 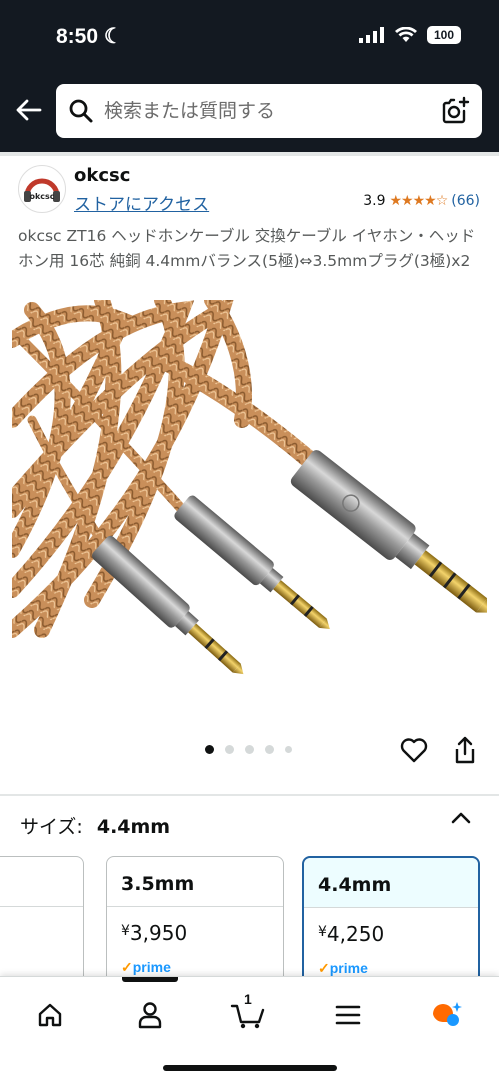 I want to click on size-value: 4.4mm, so click(x=133, y=827).